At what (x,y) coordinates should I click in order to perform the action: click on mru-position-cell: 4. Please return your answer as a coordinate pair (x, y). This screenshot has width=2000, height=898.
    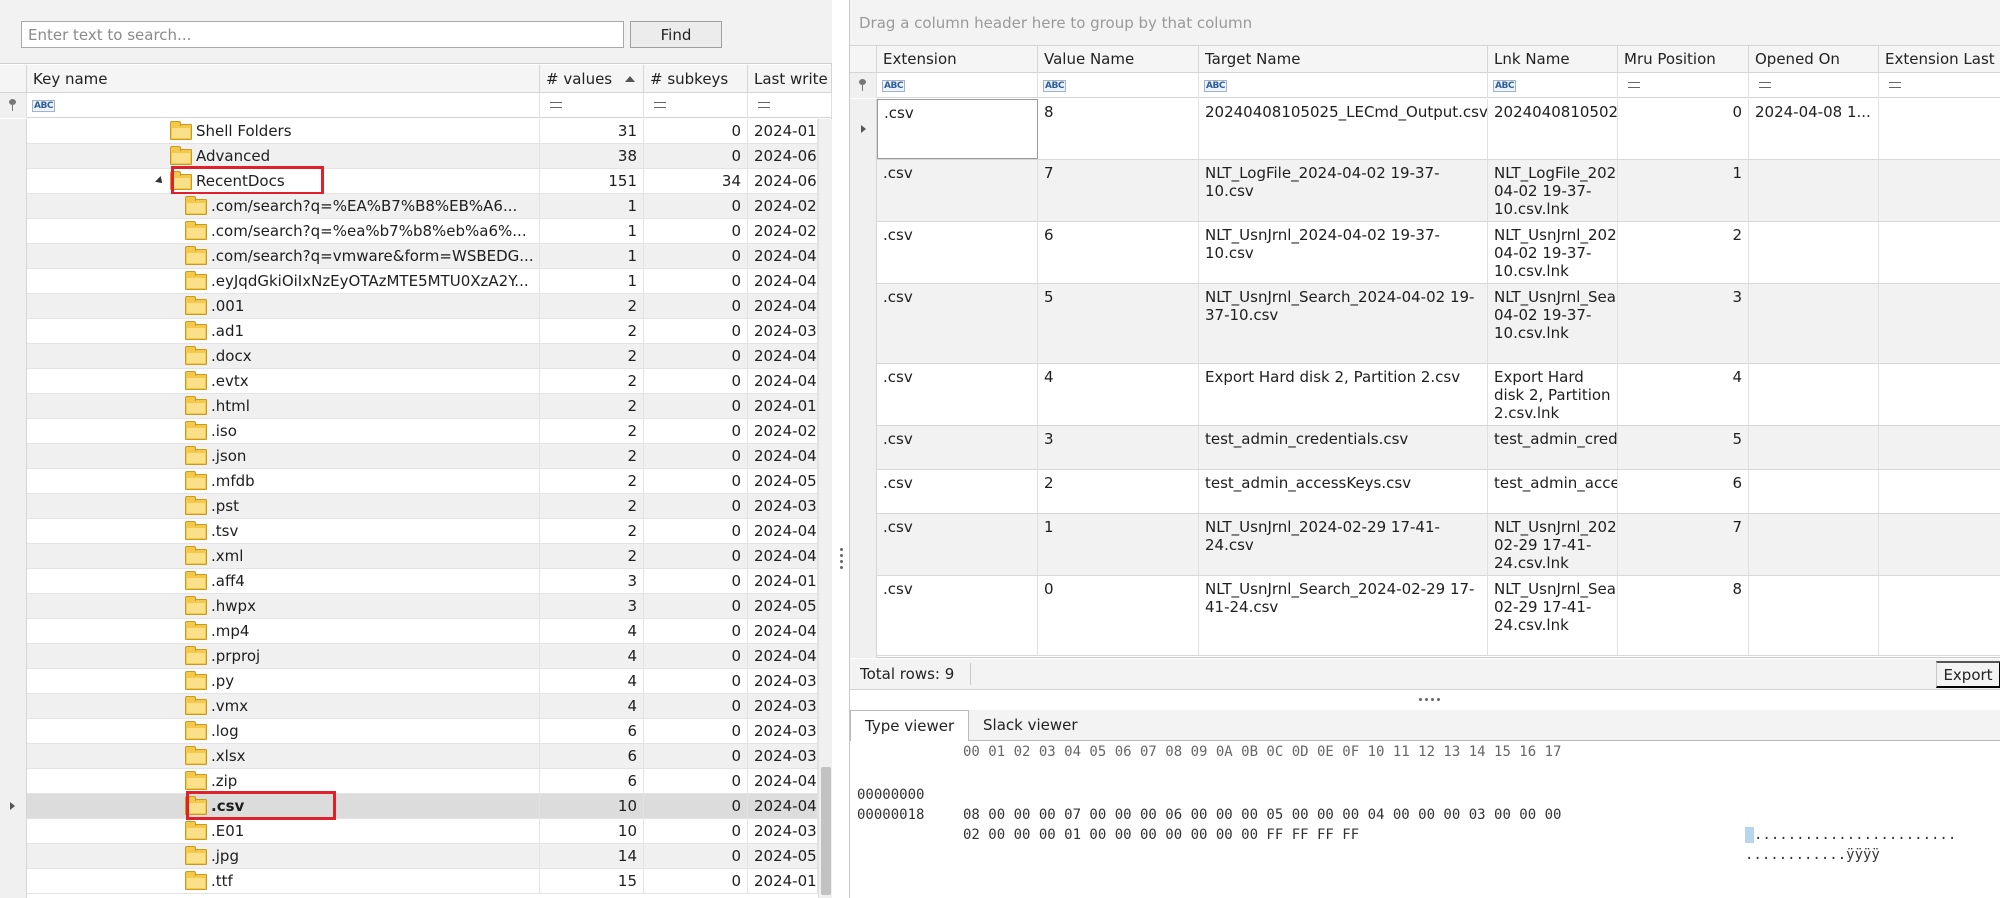
    Looking at the image, I should click on (1683, 394).